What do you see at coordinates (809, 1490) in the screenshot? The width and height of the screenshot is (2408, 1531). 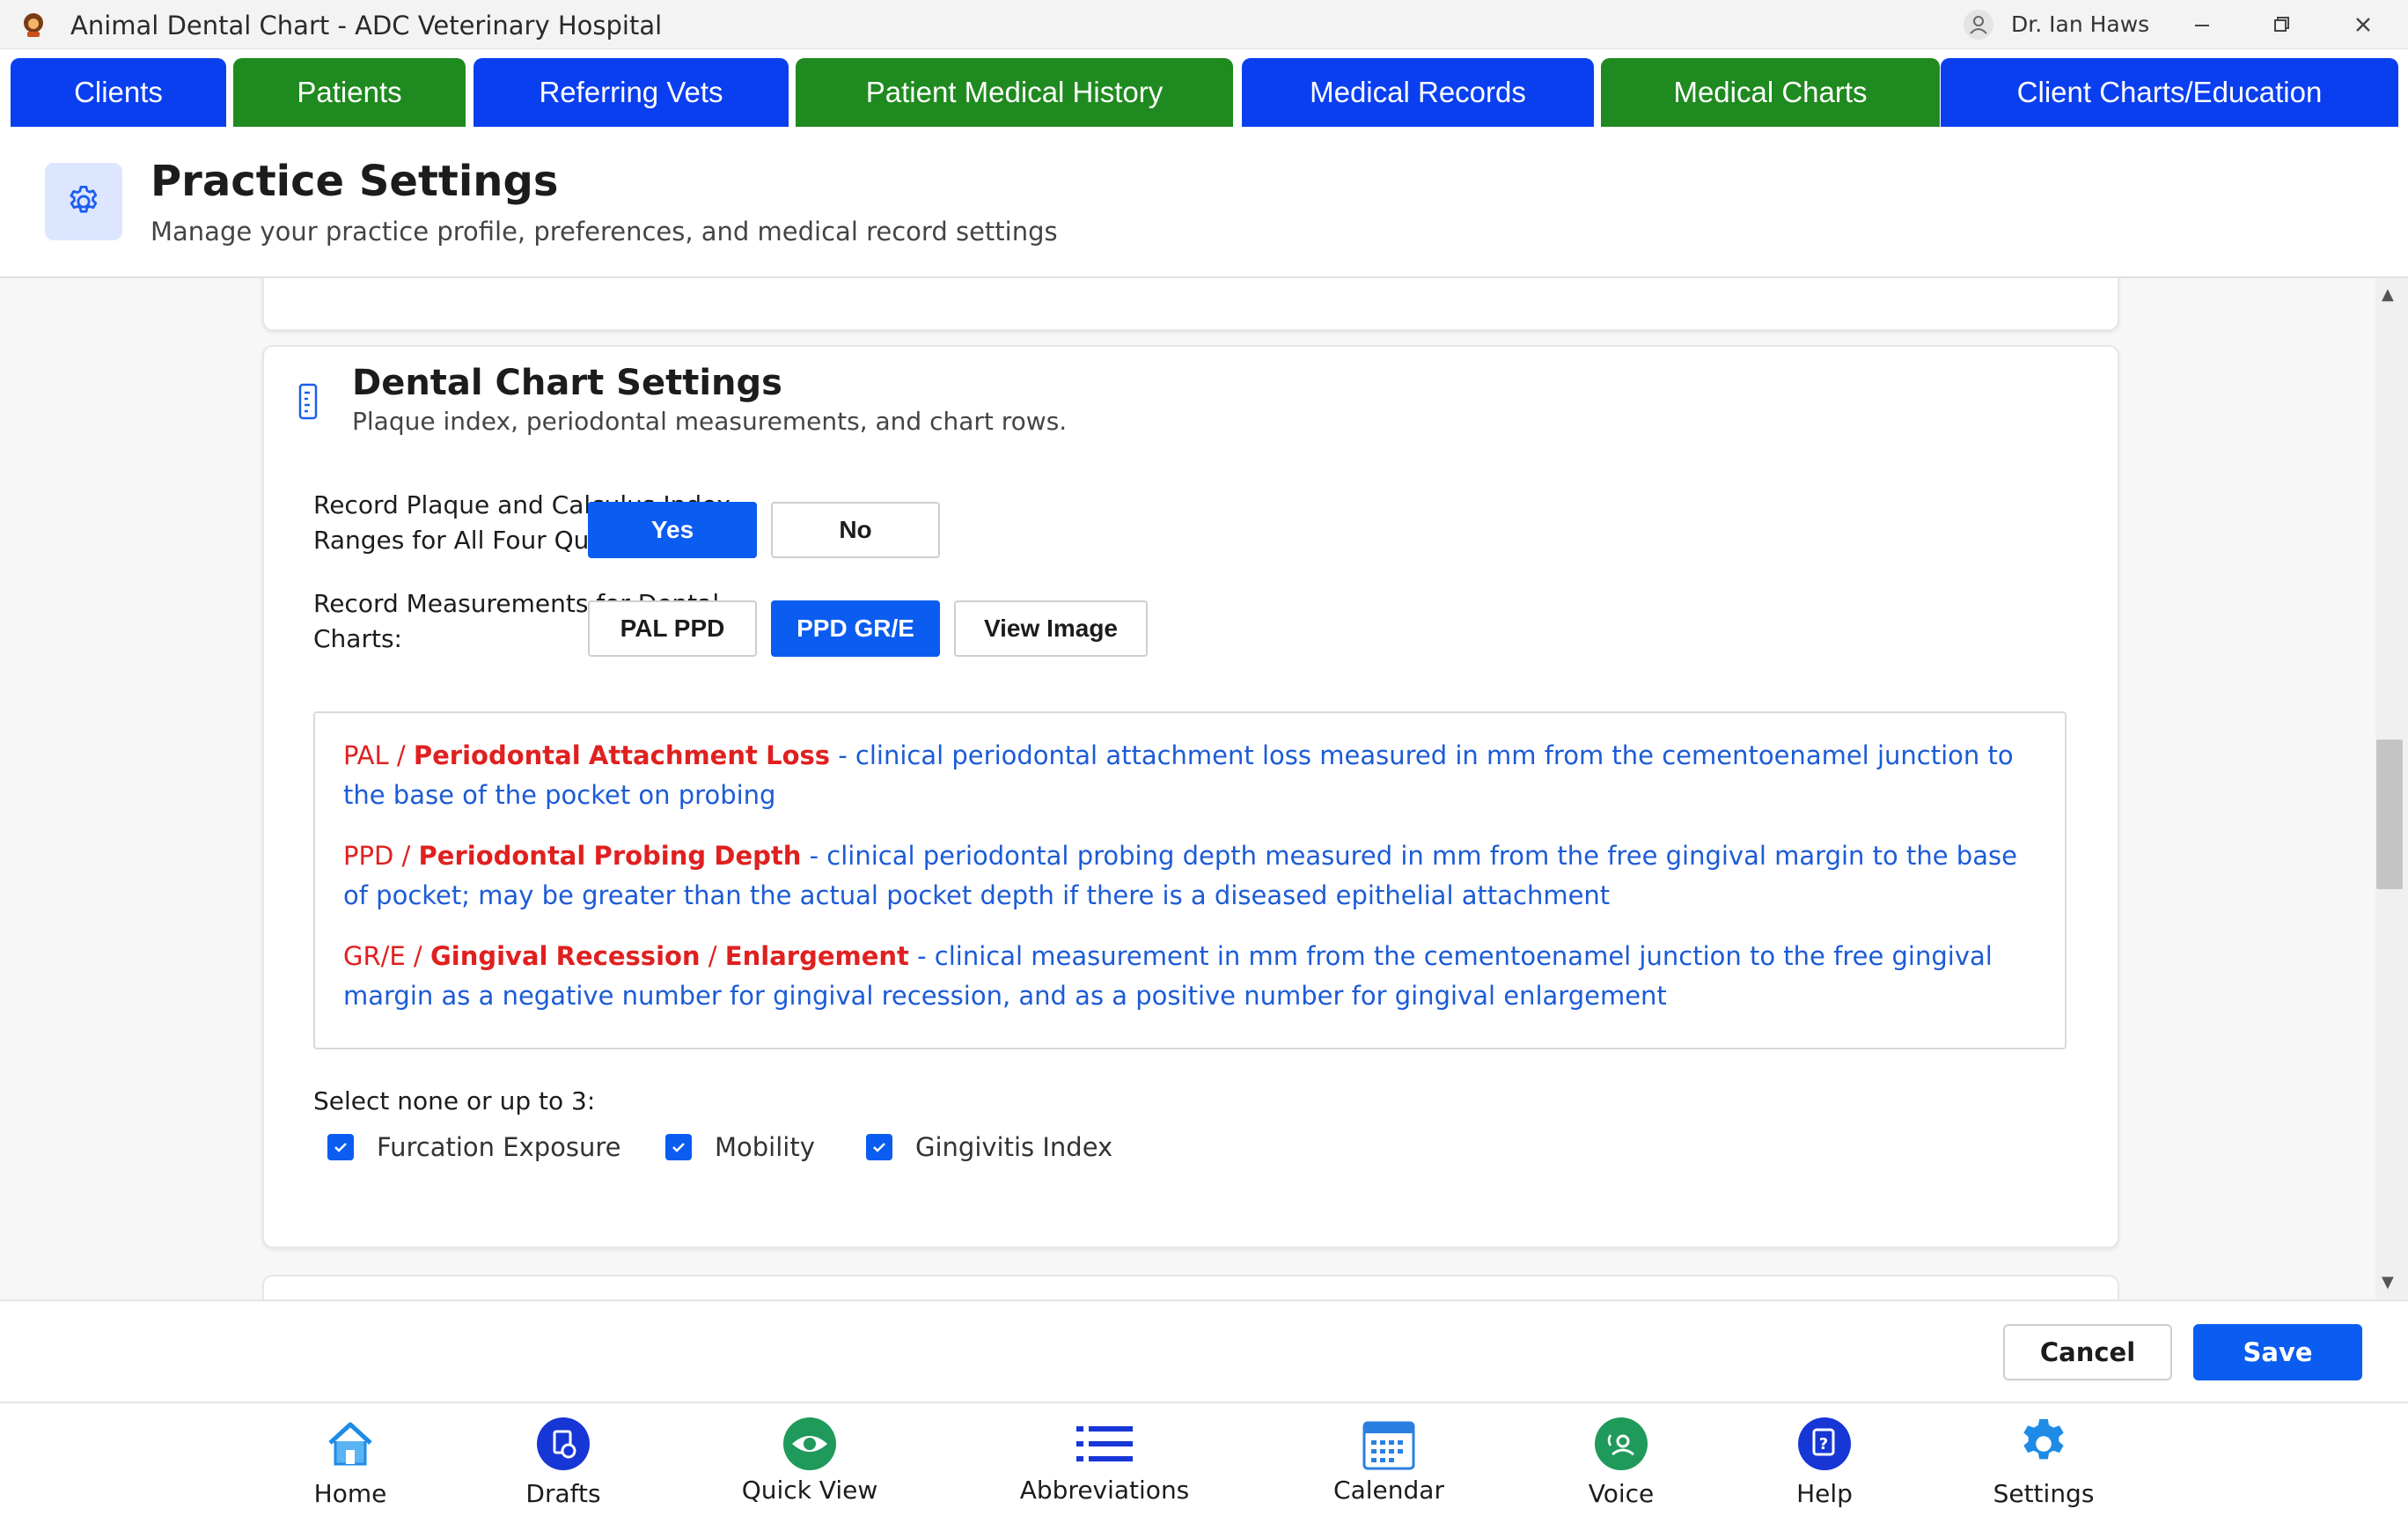 I see `nav-label: Quick View` at bounding box center [809, 1490].